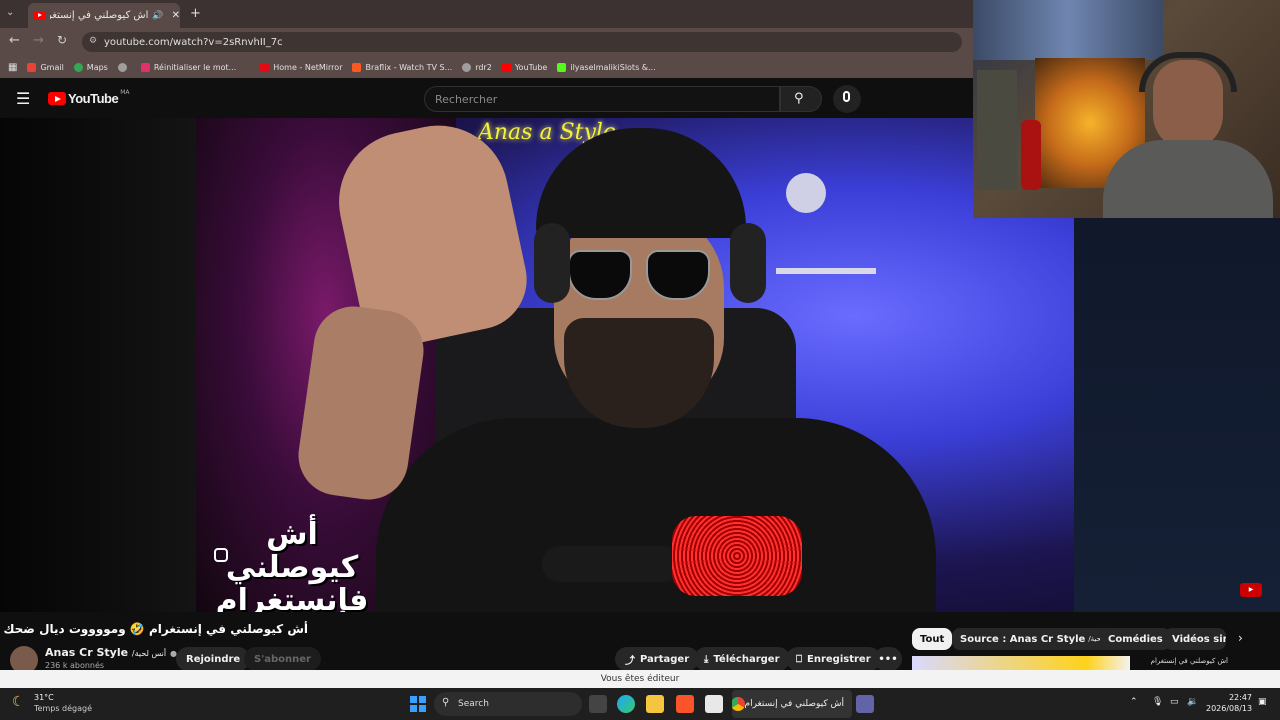 This screenshot has height=720, width=1280. I want to click on sunglasses-left, so click(600, 275).